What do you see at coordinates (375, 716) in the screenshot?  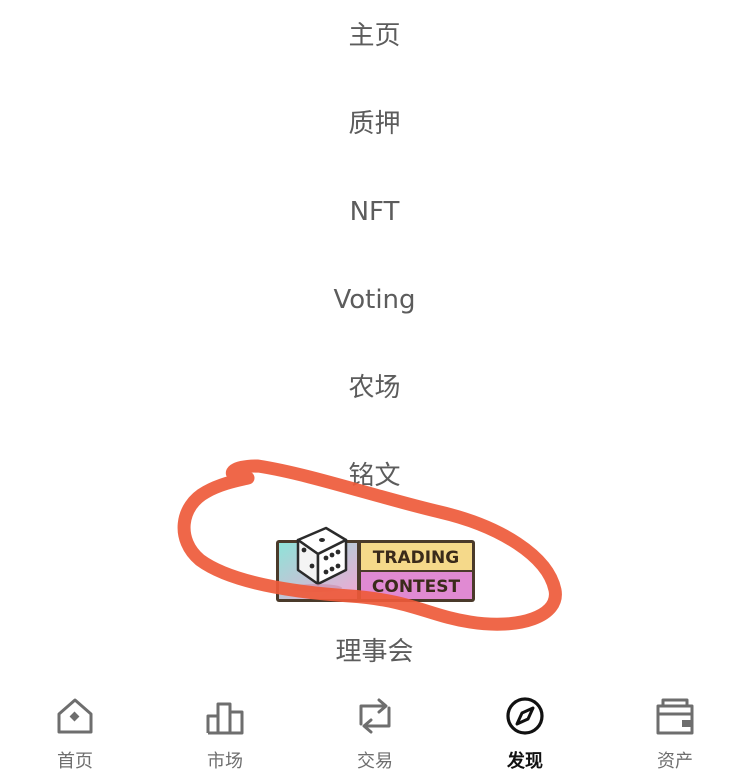 I see `swap-icon` at bounding box center [375, 716].